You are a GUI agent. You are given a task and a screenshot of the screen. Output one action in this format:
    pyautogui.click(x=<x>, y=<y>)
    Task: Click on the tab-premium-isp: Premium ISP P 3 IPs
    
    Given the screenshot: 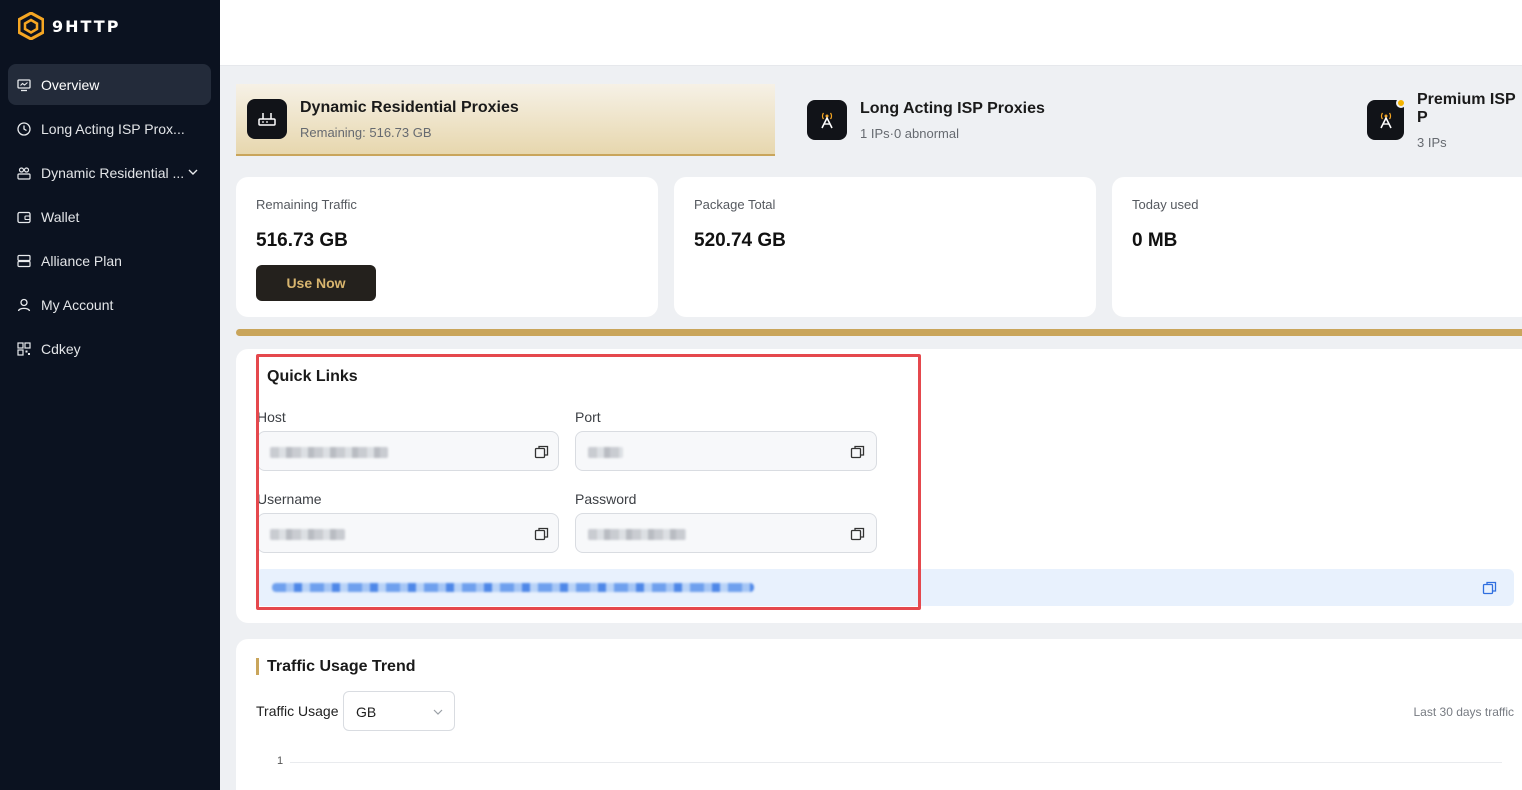 What is the action you would take?
    pyautogui.click(x=1439, y=120)
    